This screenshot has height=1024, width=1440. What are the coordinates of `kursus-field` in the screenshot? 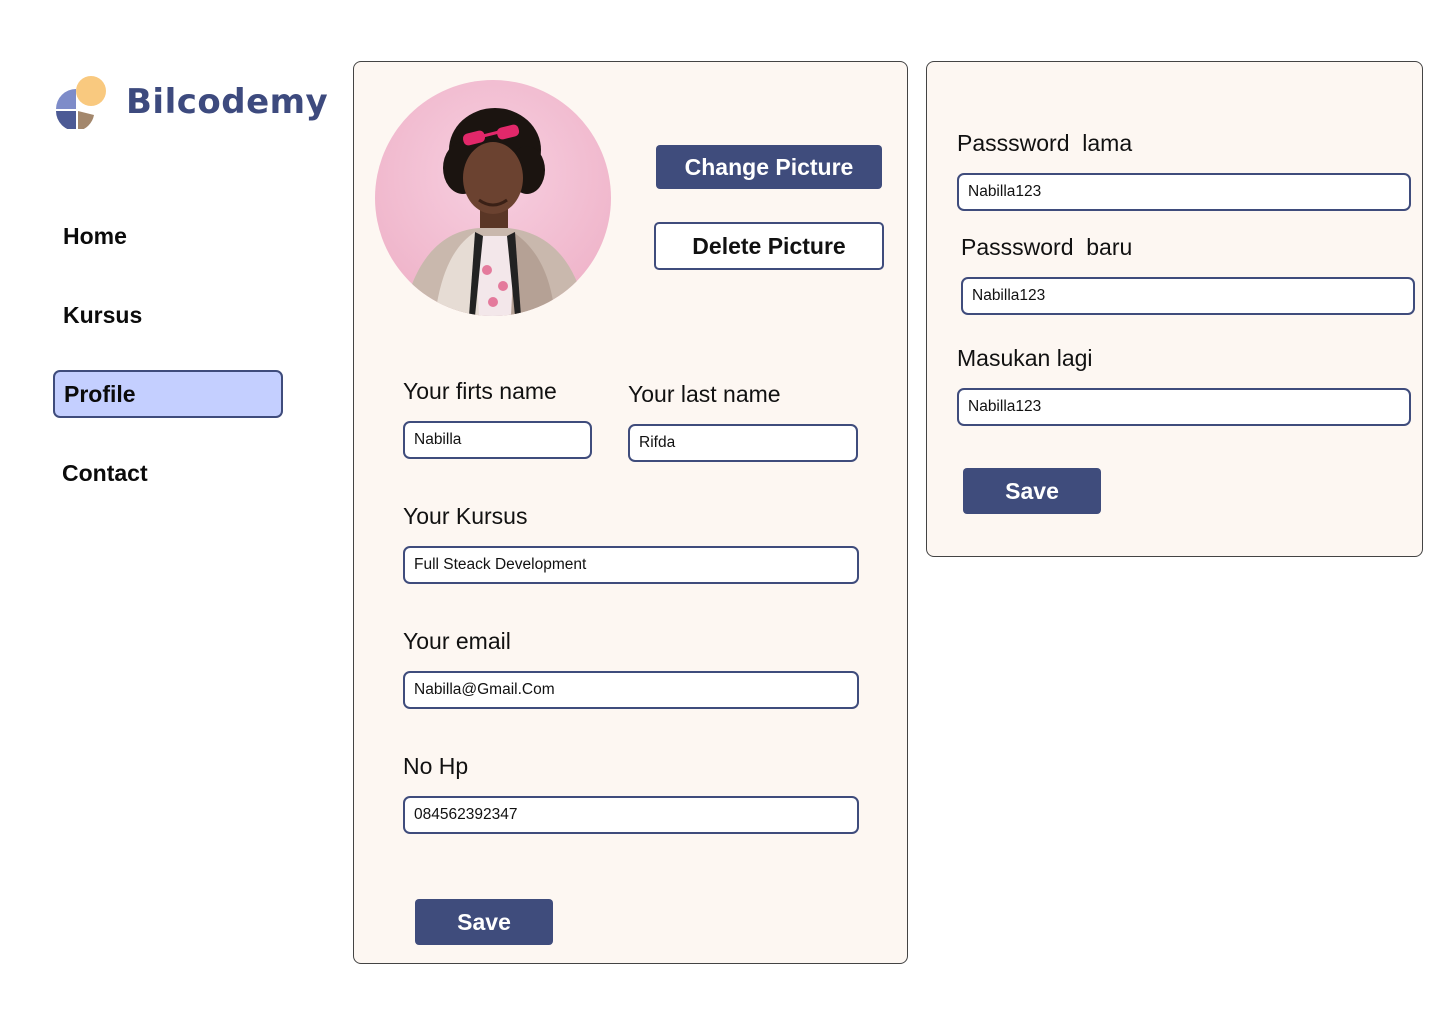 It's located at (631, 565).